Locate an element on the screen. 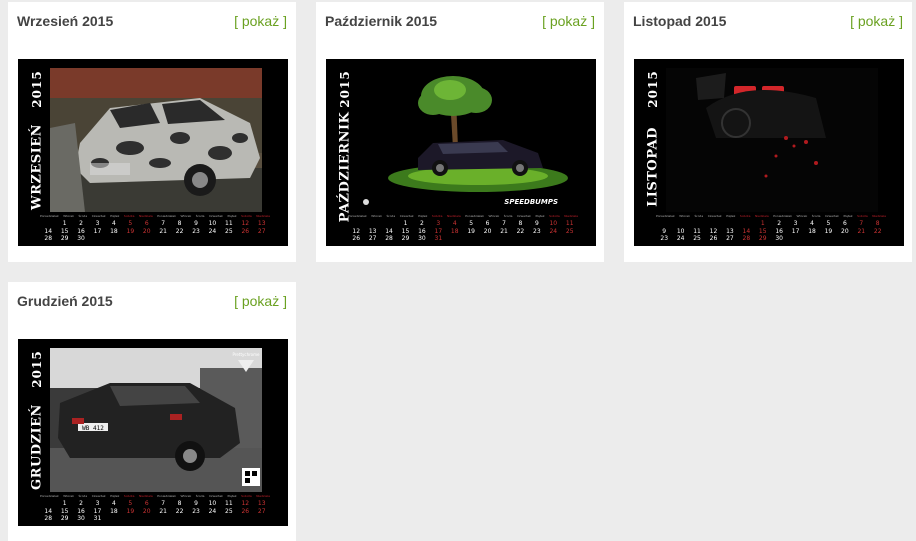 The width and height of the screenshot is (916, 541). week-row: 12345678 is located at coordinates (820, 223).